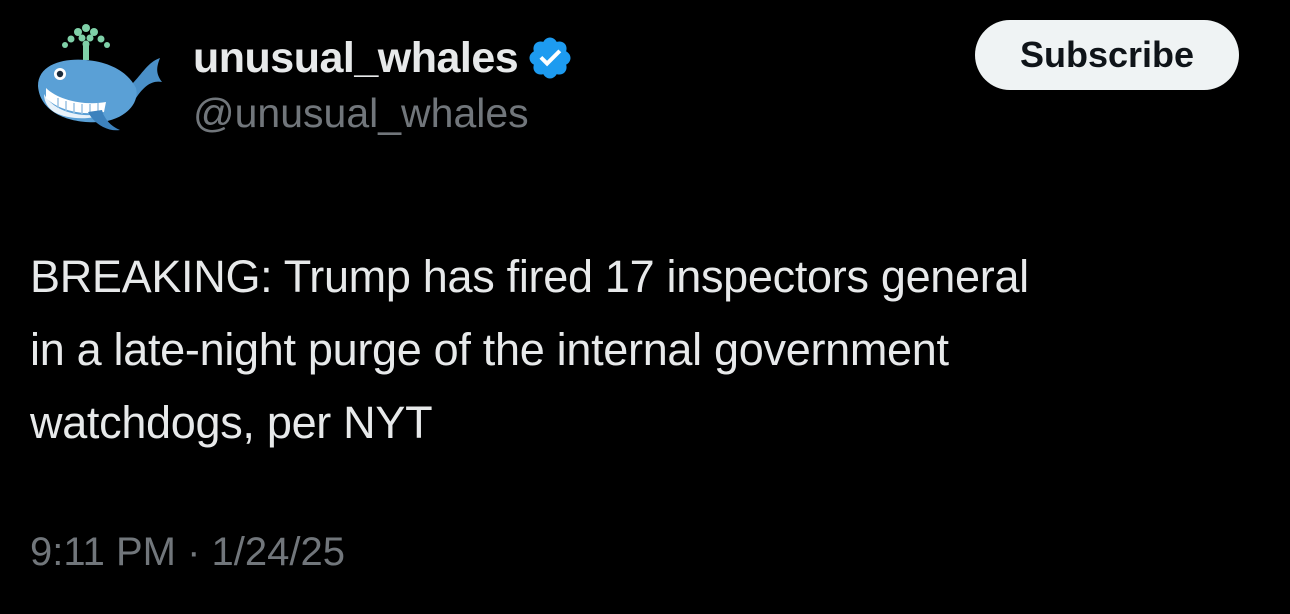 The height and width of the screenshot is (614, 1290). Describe the element at coordinates (1107, 55) in the screenshot. I see `subscribe-button: Subscribe` at that location.